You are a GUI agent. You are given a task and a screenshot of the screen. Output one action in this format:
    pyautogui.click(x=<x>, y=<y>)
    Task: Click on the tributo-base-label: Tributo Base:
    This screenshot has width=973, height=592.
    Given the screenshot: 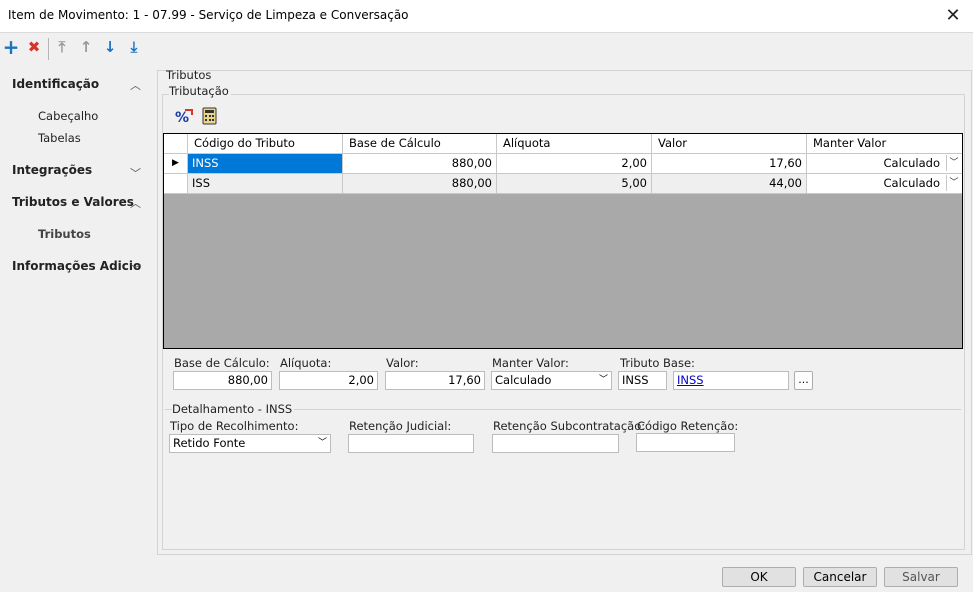 What is the action you would take?
    pyautogui.click(x=657, y=363)
    